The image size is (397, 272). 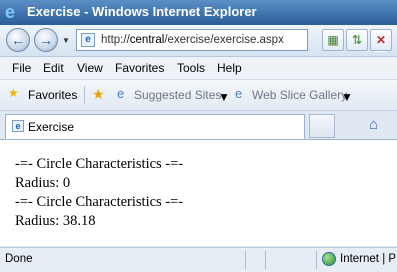 What do you see at coordinates (98, 94) in the screenshot?
I see `add-to-favorites-icon: ★` at bounding box center [98, 94].